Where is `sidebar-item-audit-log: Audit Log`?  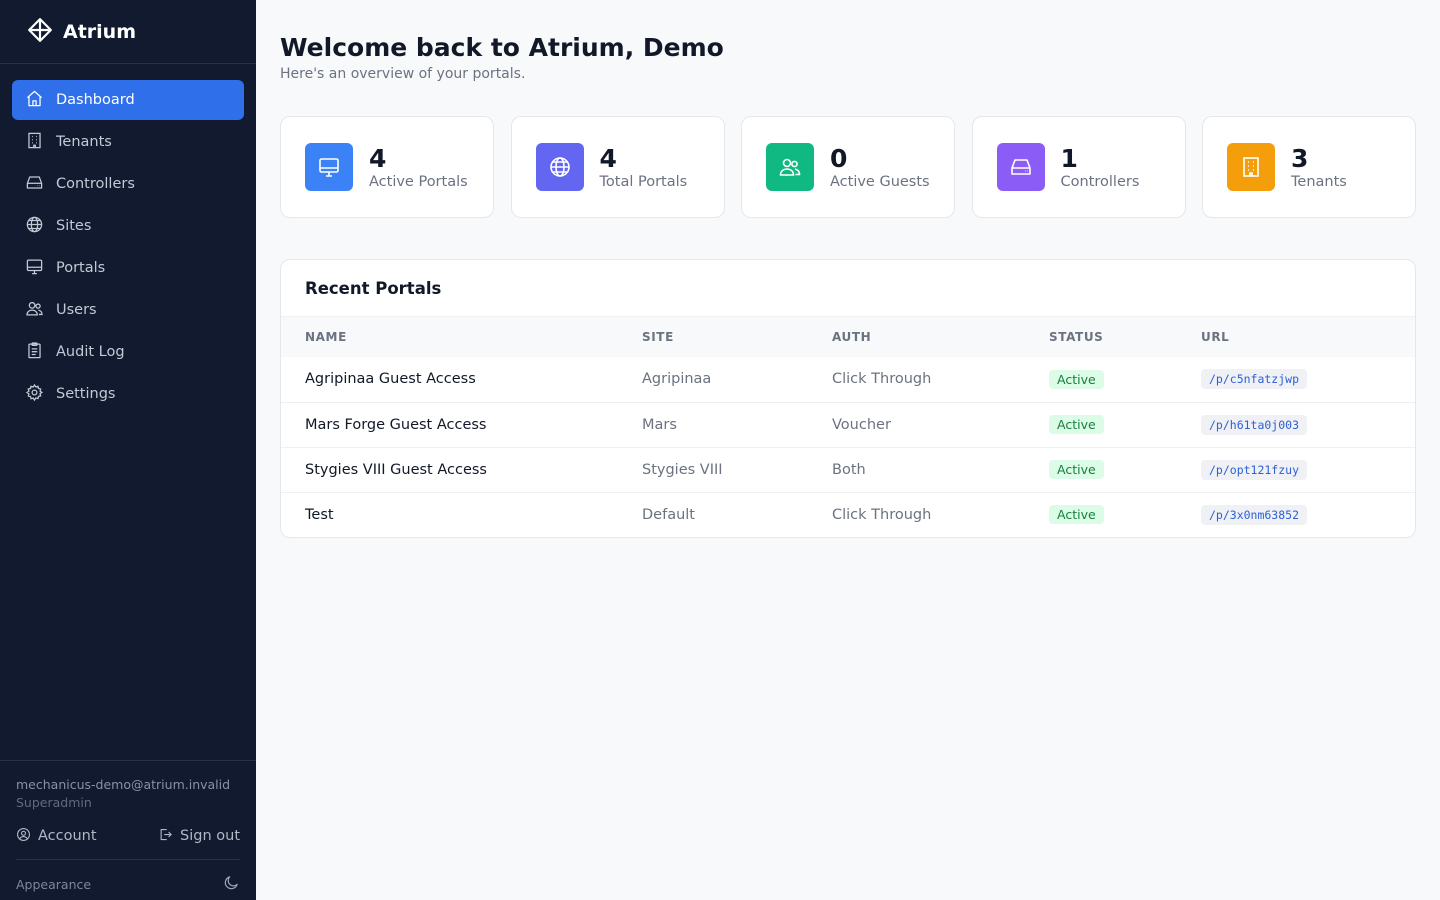 sidebar-item-audit-log: Audit Log is located at coordinates (128, 352).